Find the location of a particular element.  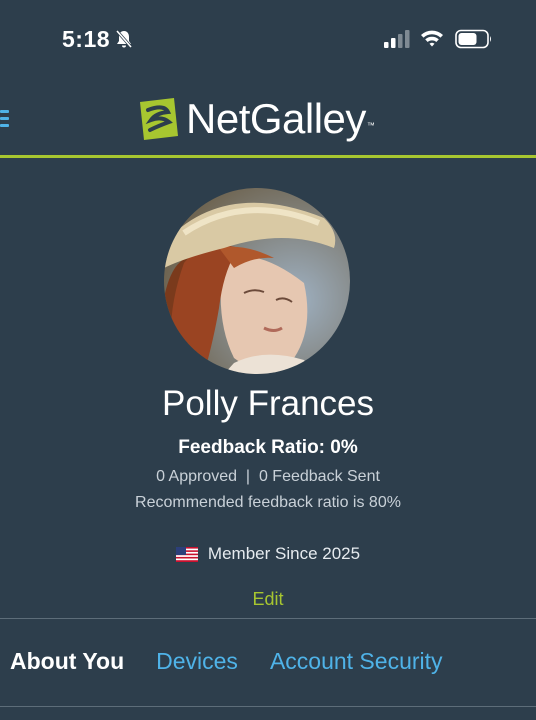

recommended-ratio-note: Recommended feedback ratio is 80% is located at coordinates (268, 502).